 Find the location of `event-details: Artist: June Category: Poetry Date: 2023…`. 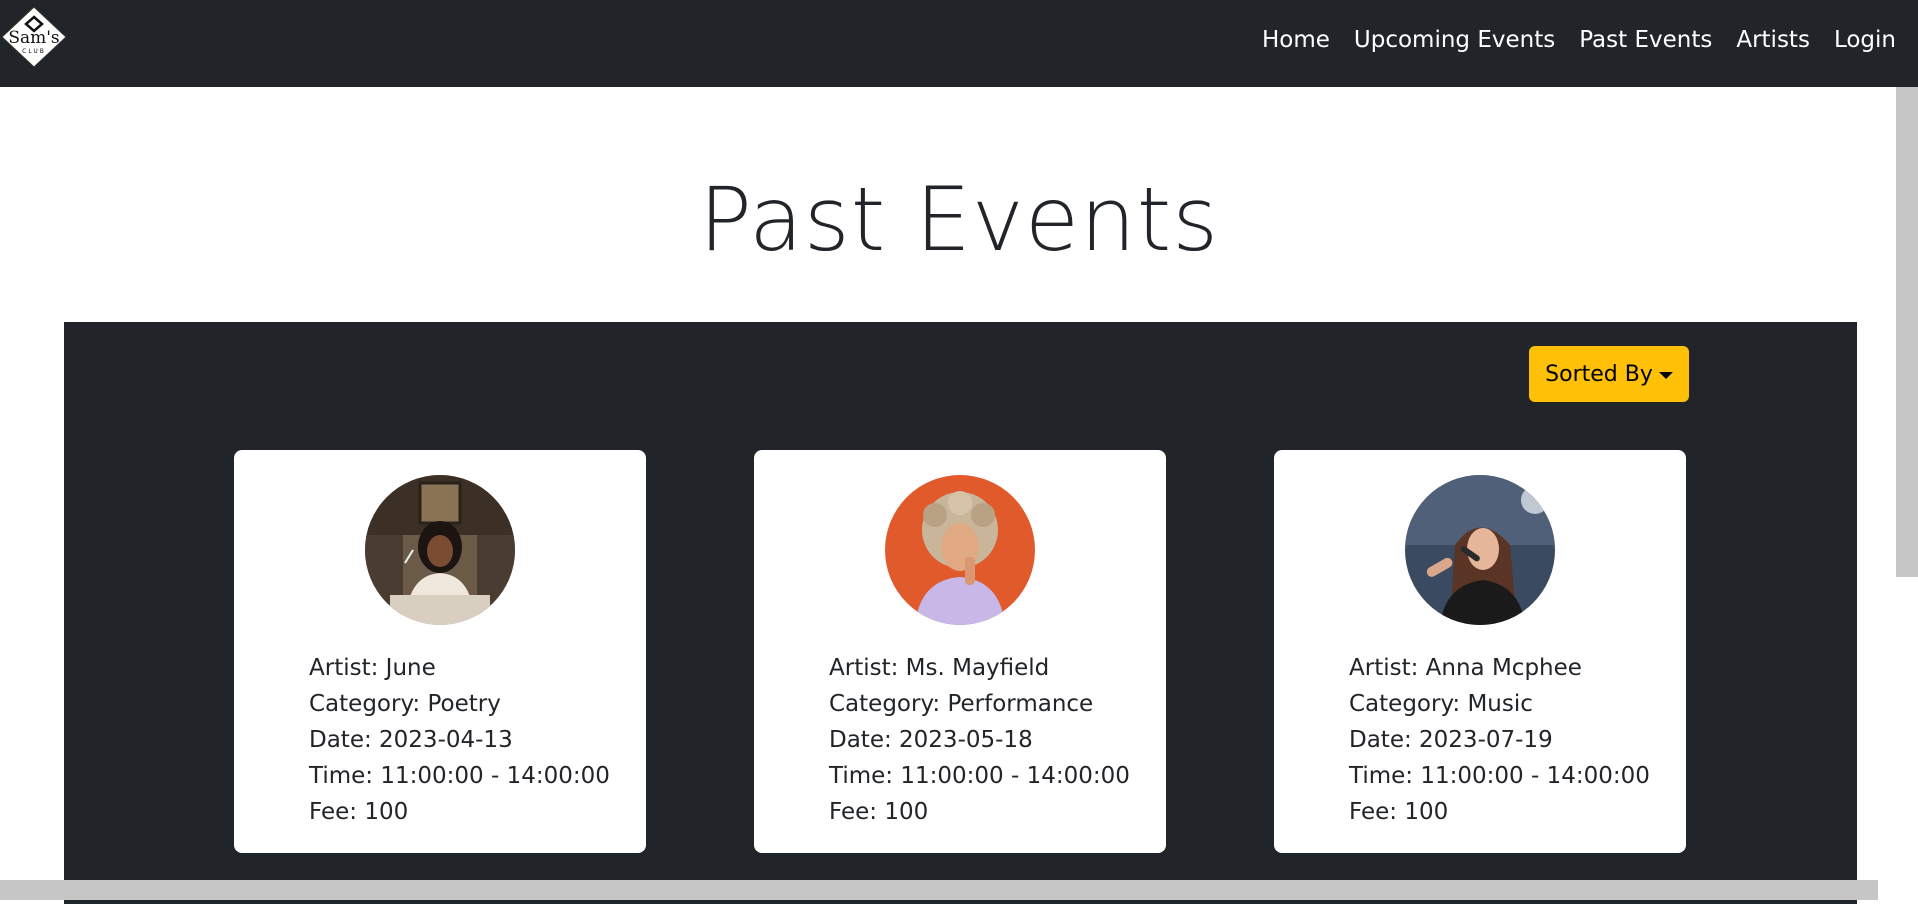

event-details: Artist: June Category: Poetry Date: 2023… is located at coordinates (474, 740).